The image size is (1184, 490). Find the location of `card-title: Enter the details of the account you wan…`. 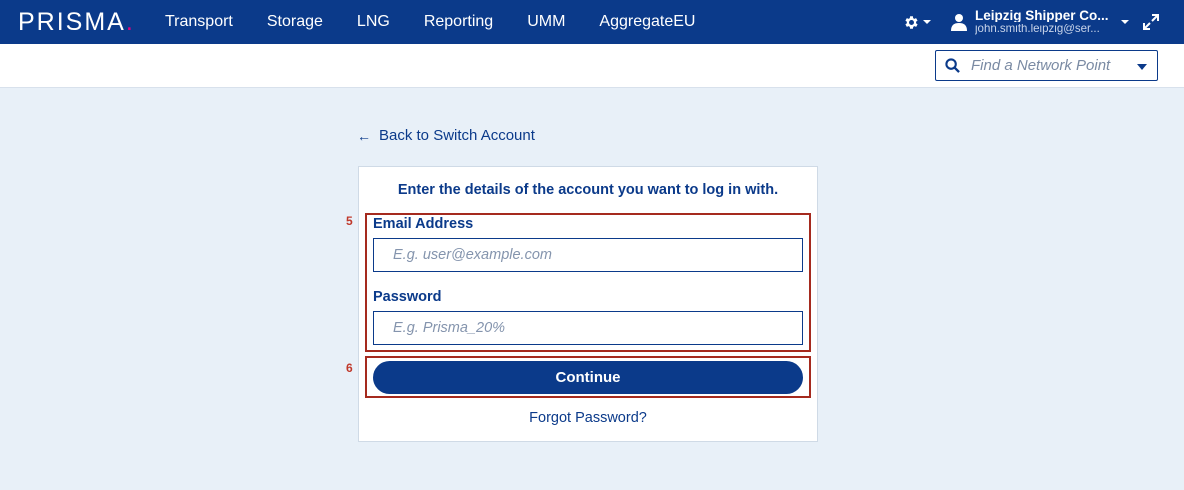

card-title: Enter the details of the account you wan… is located at coordinates (588, 190).